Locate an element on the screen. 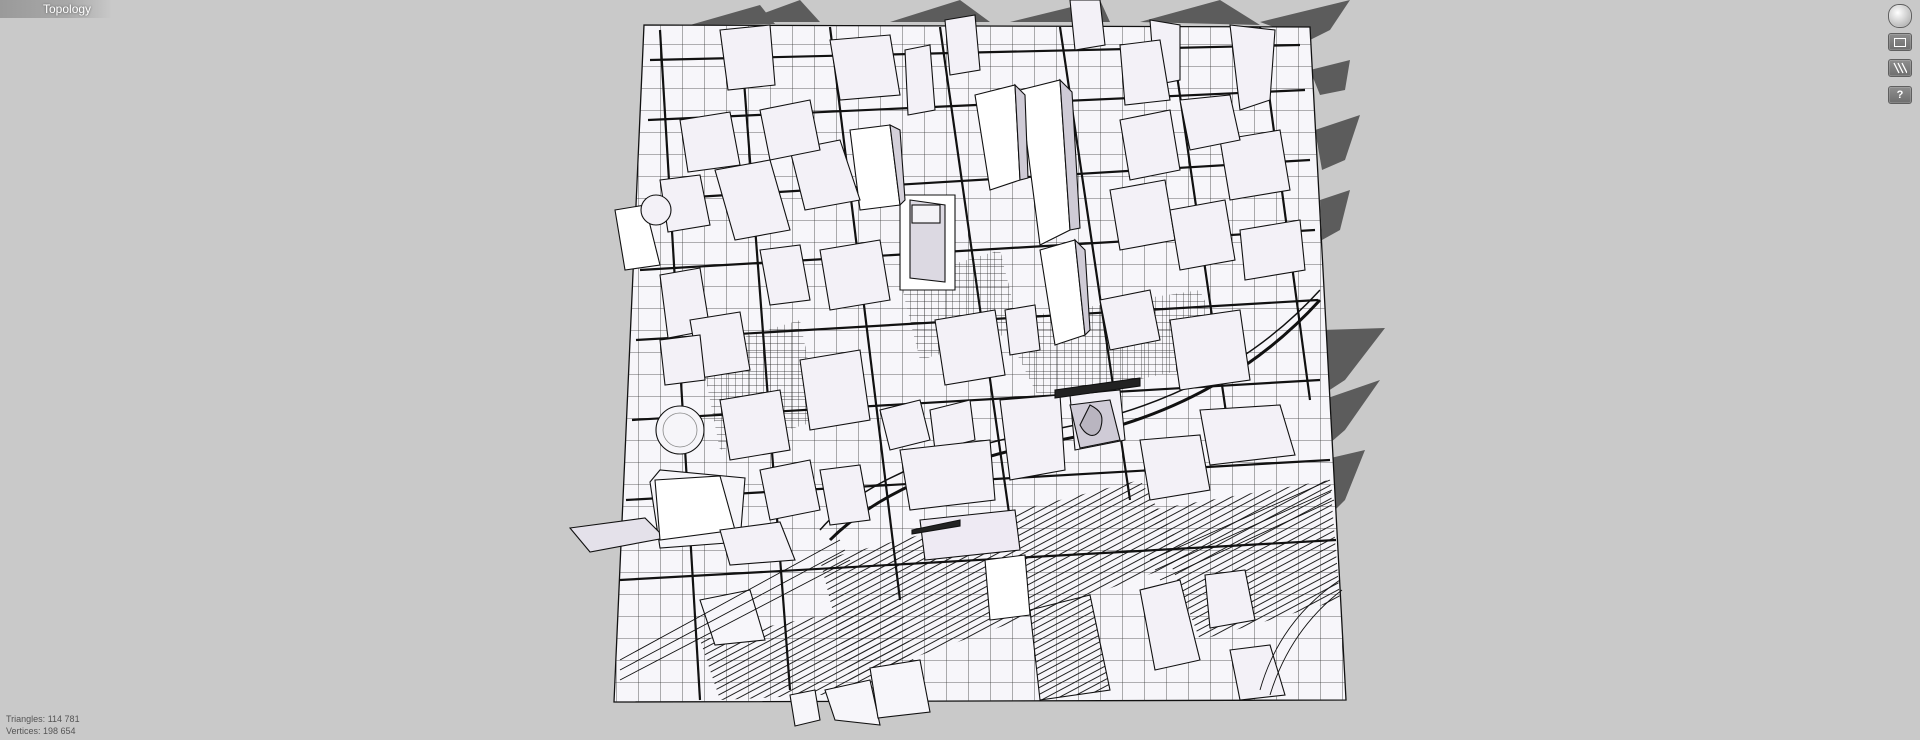  navigate-globe-icon is located at coordinates (1900, 16).